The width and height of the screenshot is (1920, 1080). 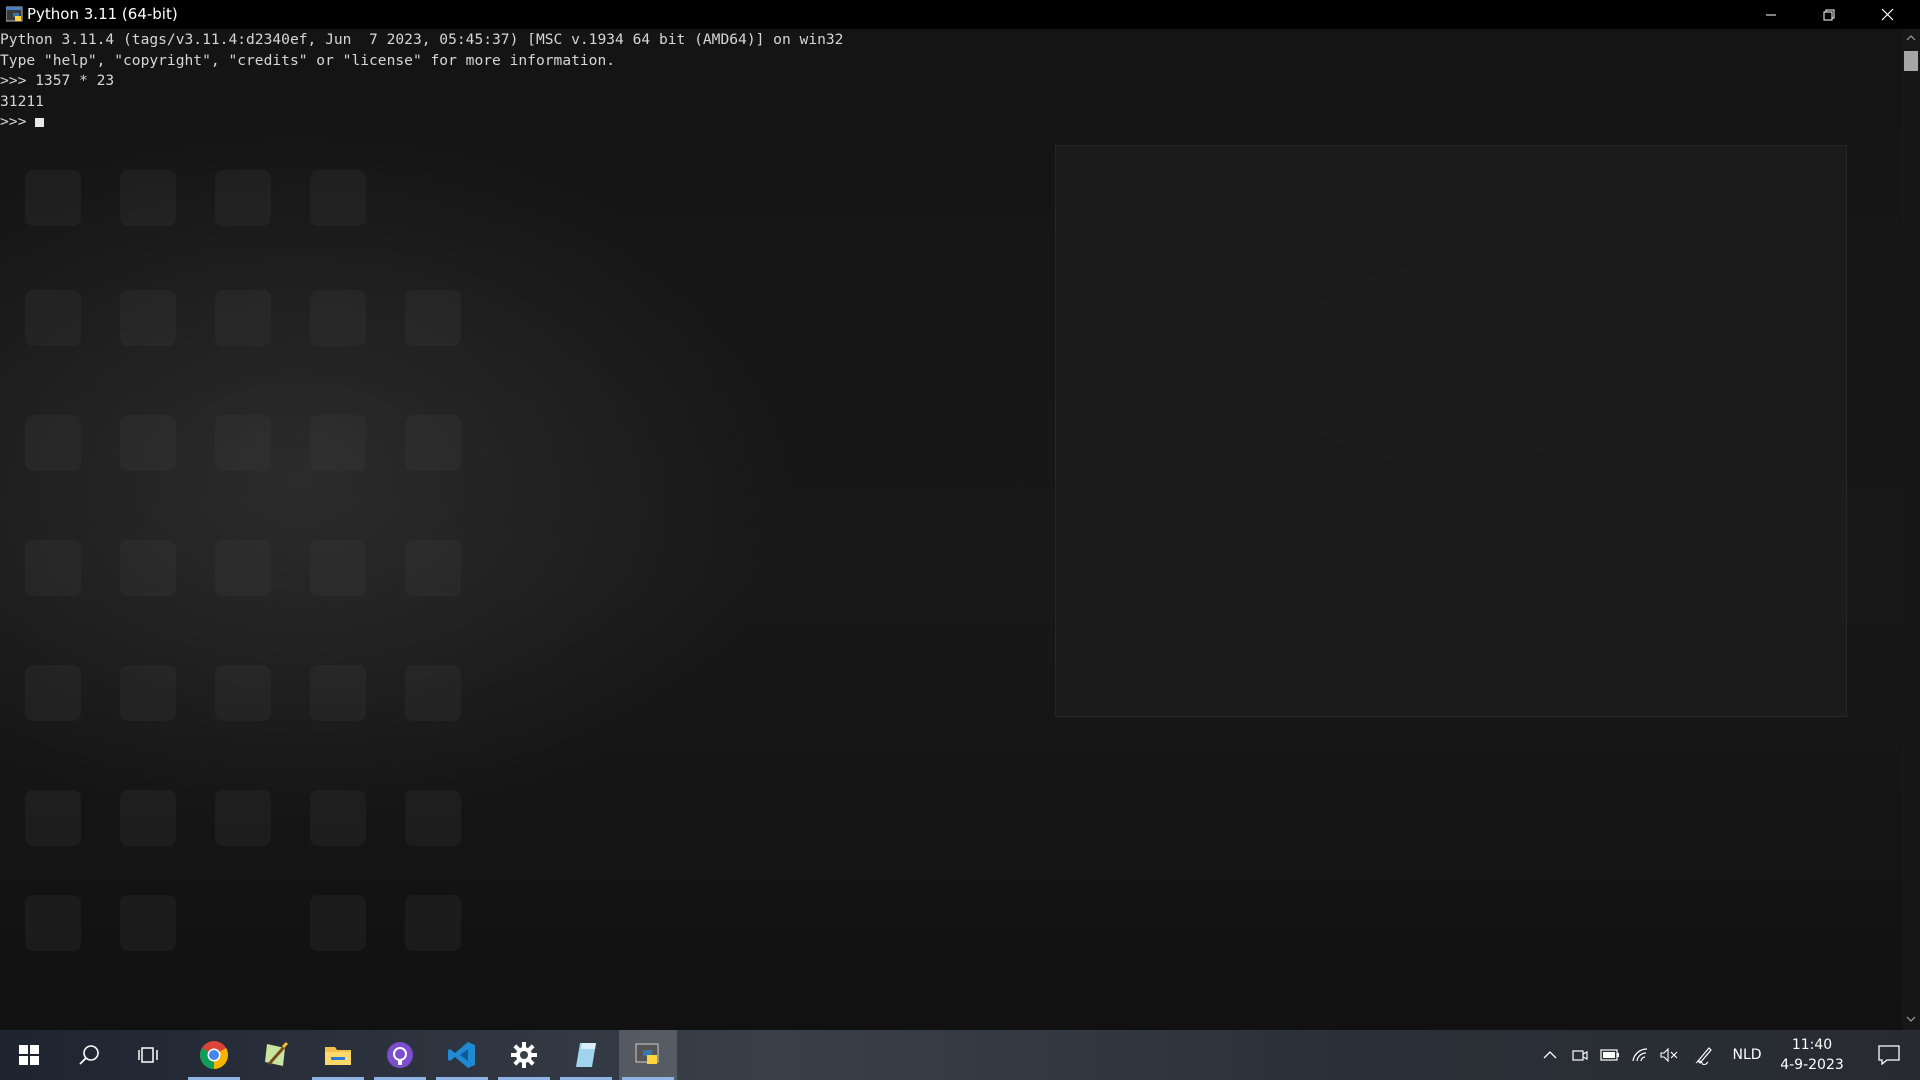 What do you see at coordinates (1911, 529) in the screenshot?
I see `vertical-scrollbar` at bounding box center [1911, 529].